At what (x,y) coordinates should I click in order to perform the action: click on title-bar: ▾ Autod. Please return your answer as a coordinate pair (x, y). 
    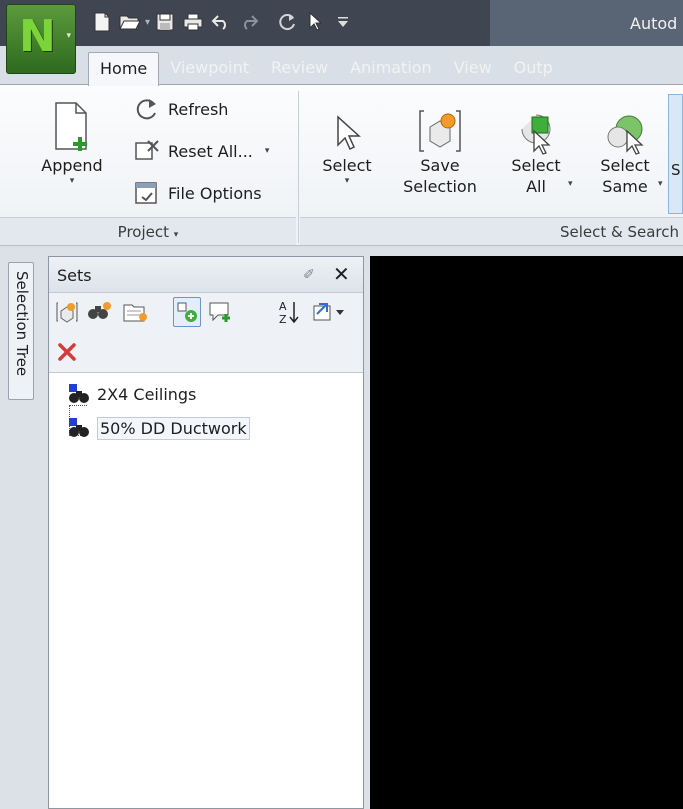
    Looking at the image, I should click on (341, 23).